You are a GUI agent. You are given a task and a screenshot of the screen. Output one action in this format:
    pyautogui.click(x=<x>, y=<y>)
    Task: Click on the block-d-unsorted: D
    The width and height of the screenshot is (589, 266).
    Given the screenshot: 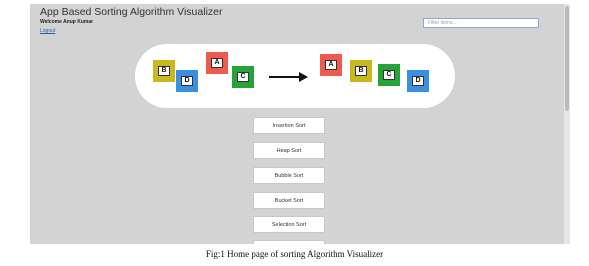 What is the action you would take?
    pyautogui.click(x=187, y=81)
    